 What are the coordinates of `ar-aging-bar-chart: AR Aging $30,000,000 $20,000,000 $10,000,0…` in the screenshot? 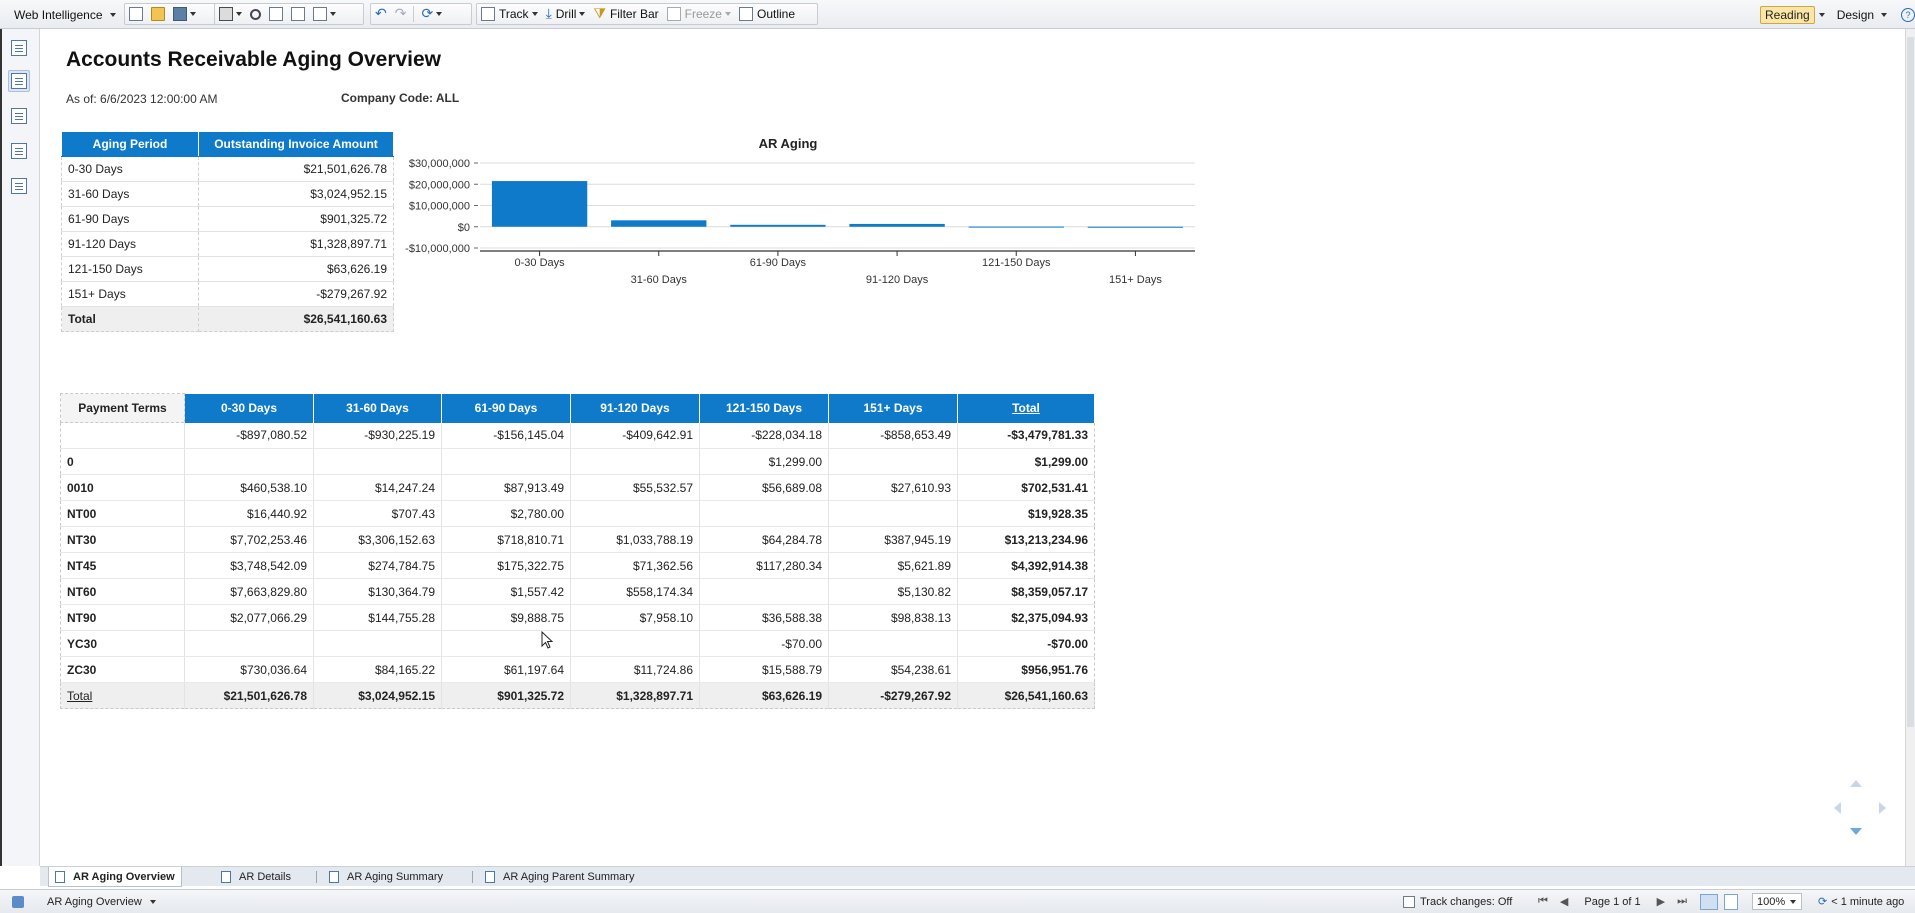 It's located at (790, 238).